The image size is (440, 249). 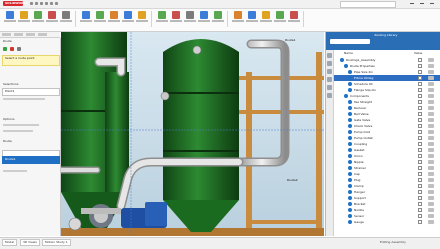 What do you see at coordinates (329, 87) in the screenshot?
I see `appearances-icon` at bounding box center [329, 87].